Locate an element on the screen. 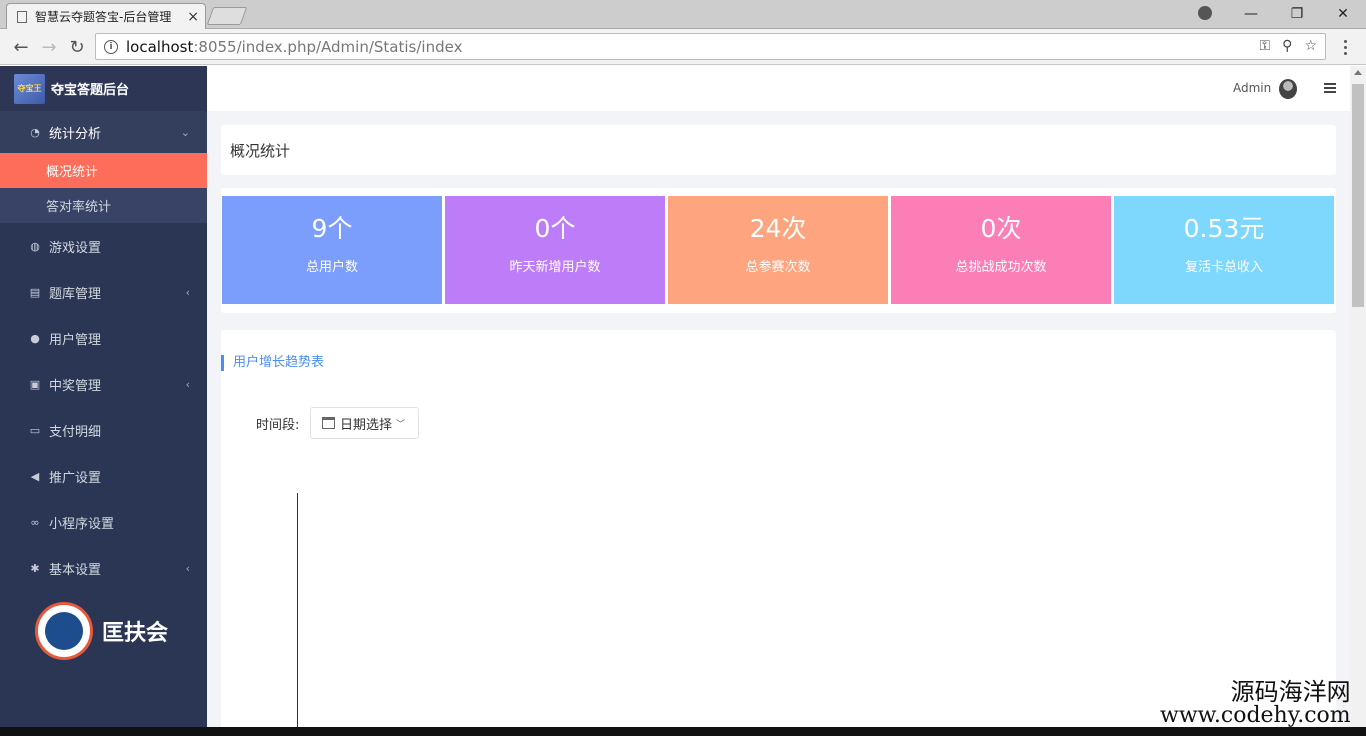 This screenshot has height=736, width=1366. gamepad-icon: ◍ is located at coordinates (35, 246).